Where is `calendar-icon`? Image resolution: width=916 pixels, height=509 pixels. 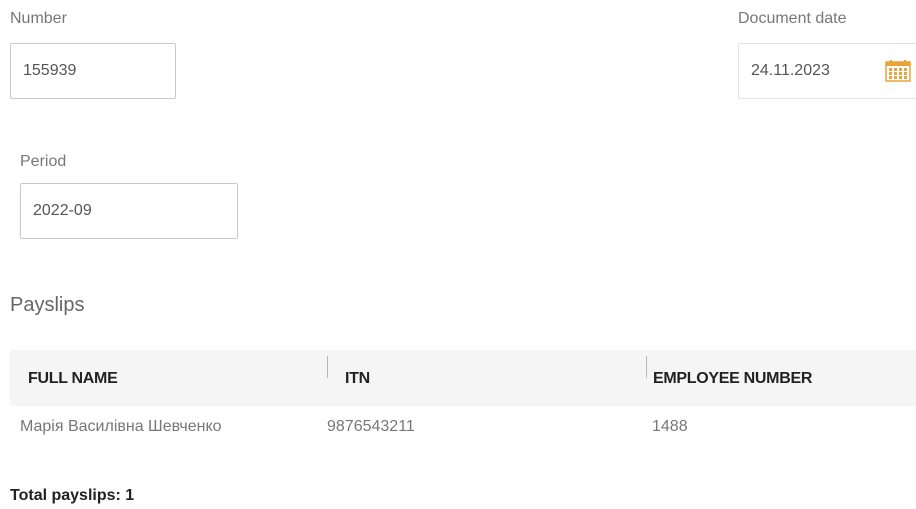
calendar-icon is located at coordinates (898, 71).